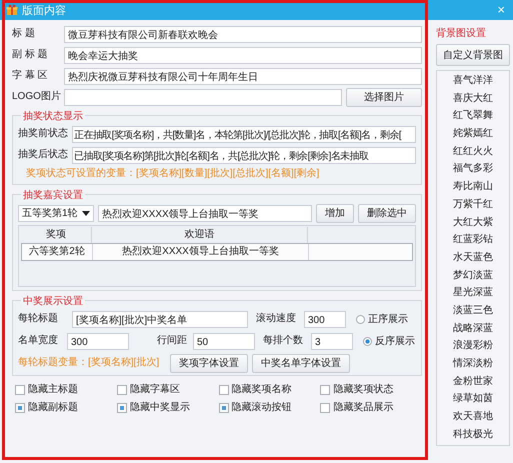  Describe the element at coordinates (473, 205) in the screenshot. I see `list-item: 万紫千红` at that location.